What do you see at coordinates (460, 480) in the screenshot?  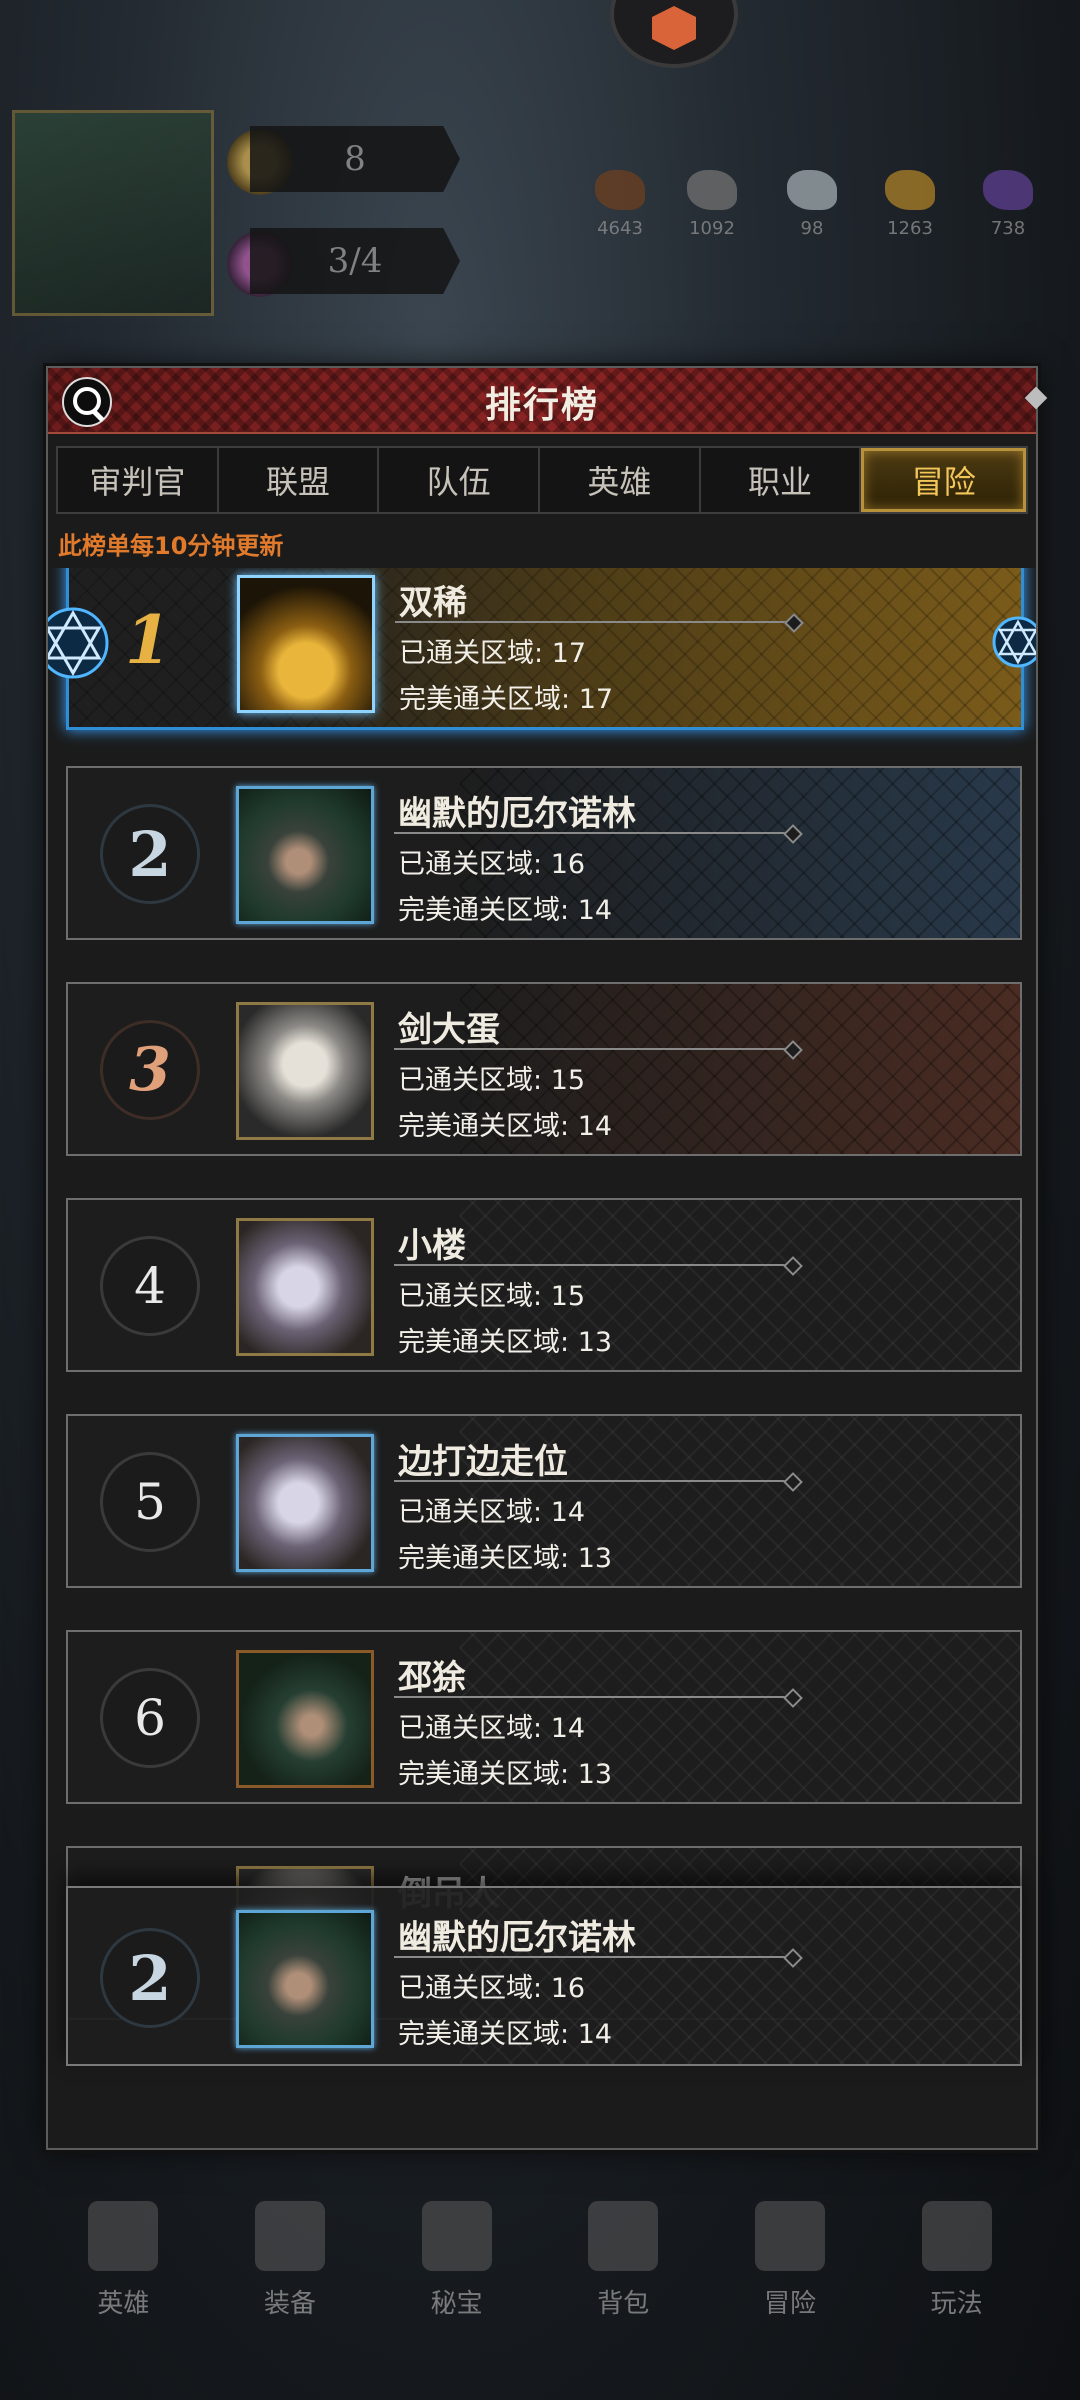 I see `tab-team: 队伍` at bounding box center [460, 480].